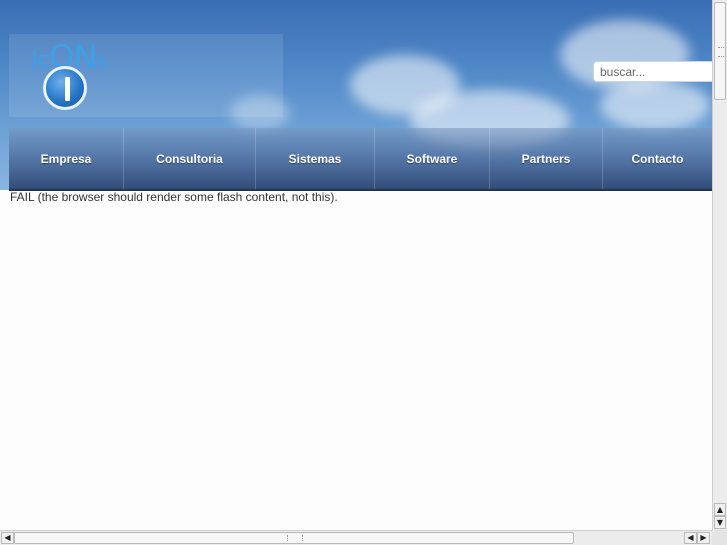  What do you see at coordinates (66, 158) in the screenshot?
I see `nav-item-empresa: Empresa` at bounding box center [66, 158].